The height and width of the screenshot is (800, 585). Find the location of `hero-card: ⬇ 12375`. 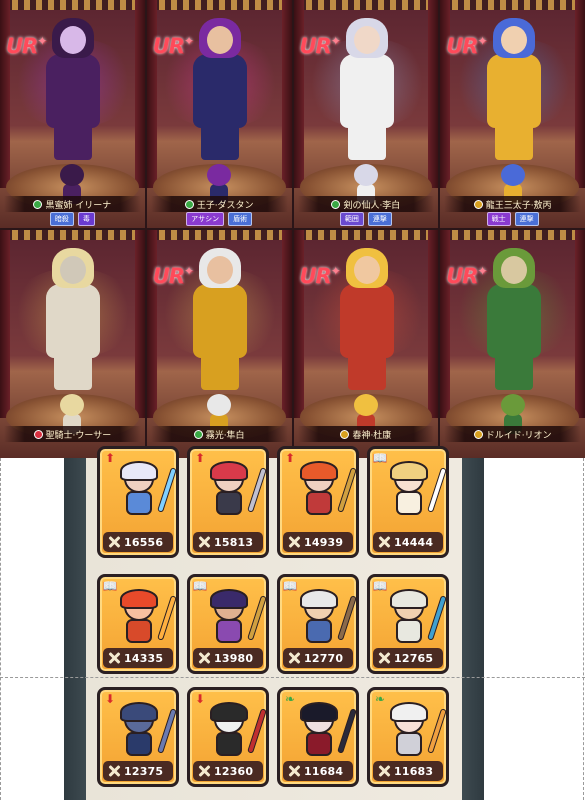

hero-card: ⬇ 12375 is located at coordinates (138, 737).